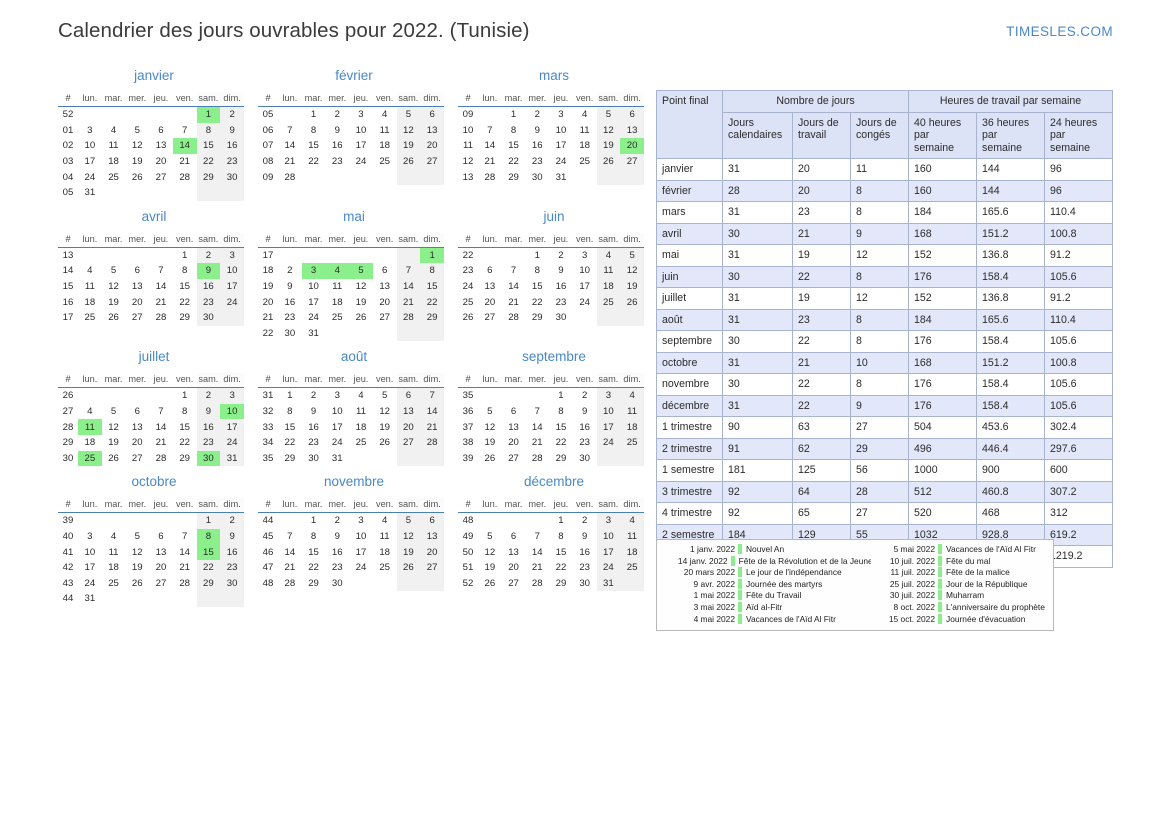  What do you see at coordinates (1059, 31) in the screenshot?
I see `brand-logo: TIMESLES.COM` at bounding box center [1059, 31].